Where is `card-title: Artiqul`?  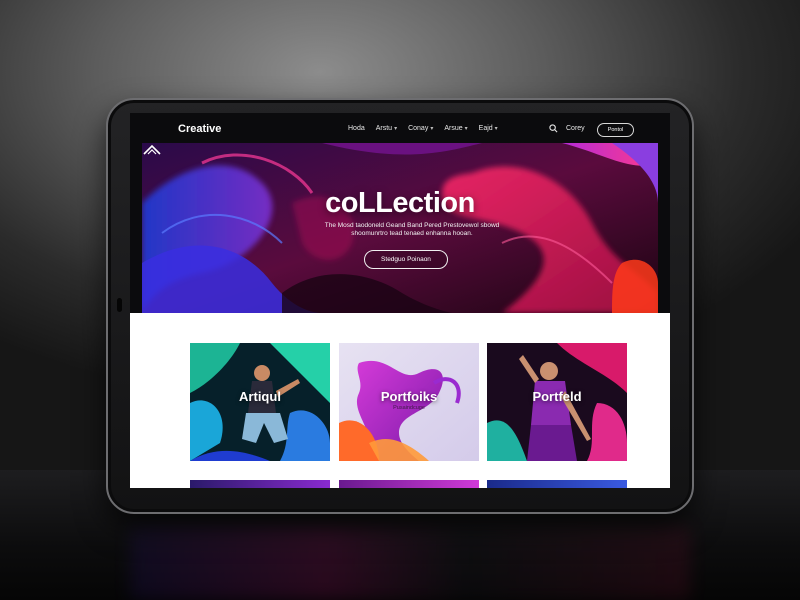
card-title: Artiqul is located at coordinates (260, 396).